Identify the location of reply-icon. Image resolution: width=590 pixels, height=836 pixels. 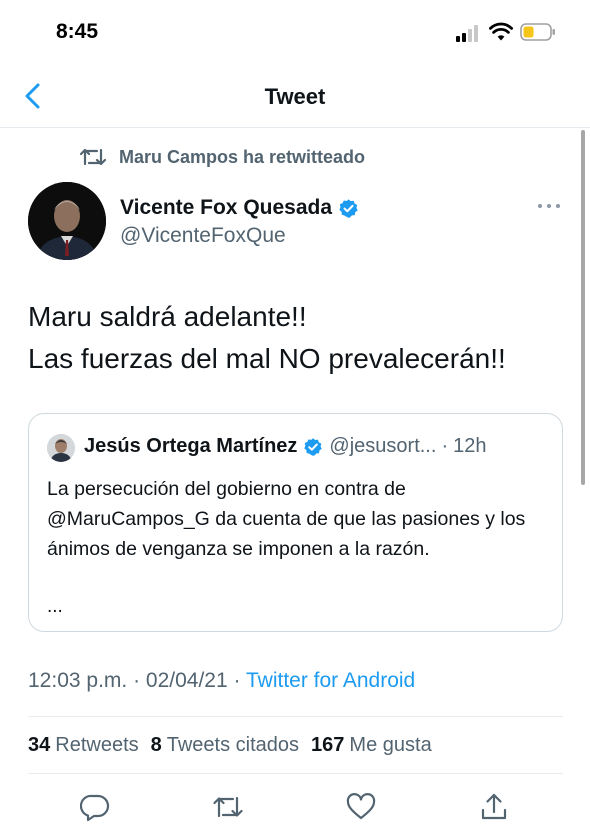
(95, 807).